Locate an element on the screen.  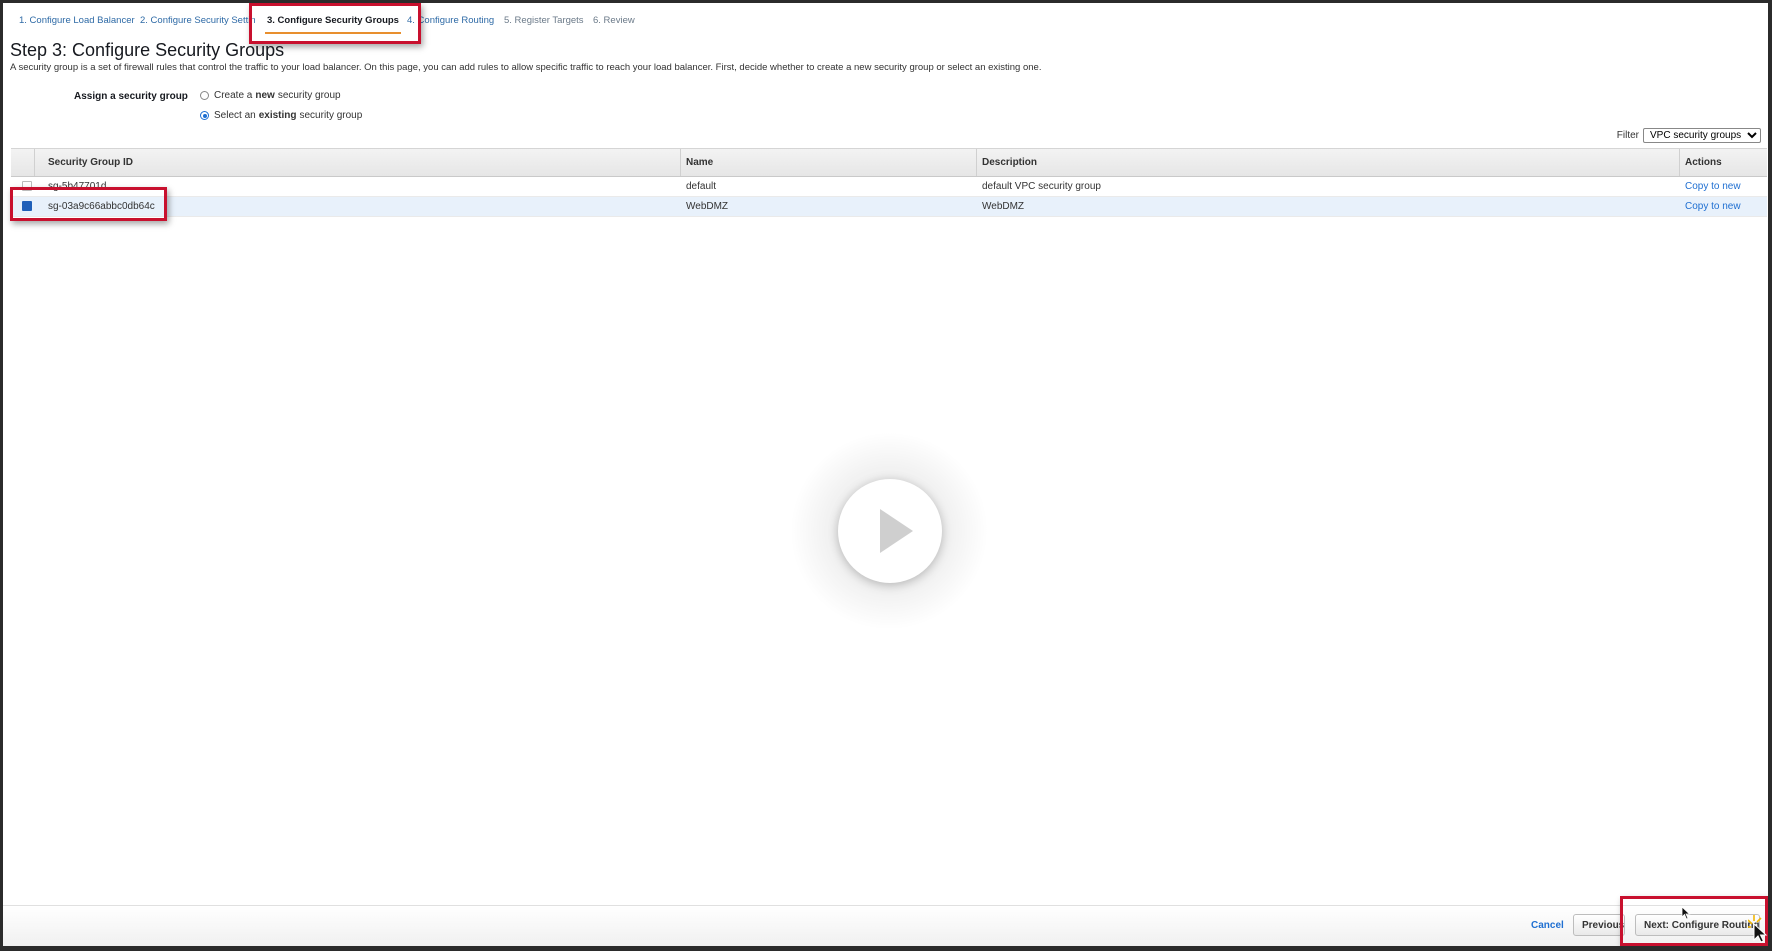
play-button is located at coordinates (890, 531).